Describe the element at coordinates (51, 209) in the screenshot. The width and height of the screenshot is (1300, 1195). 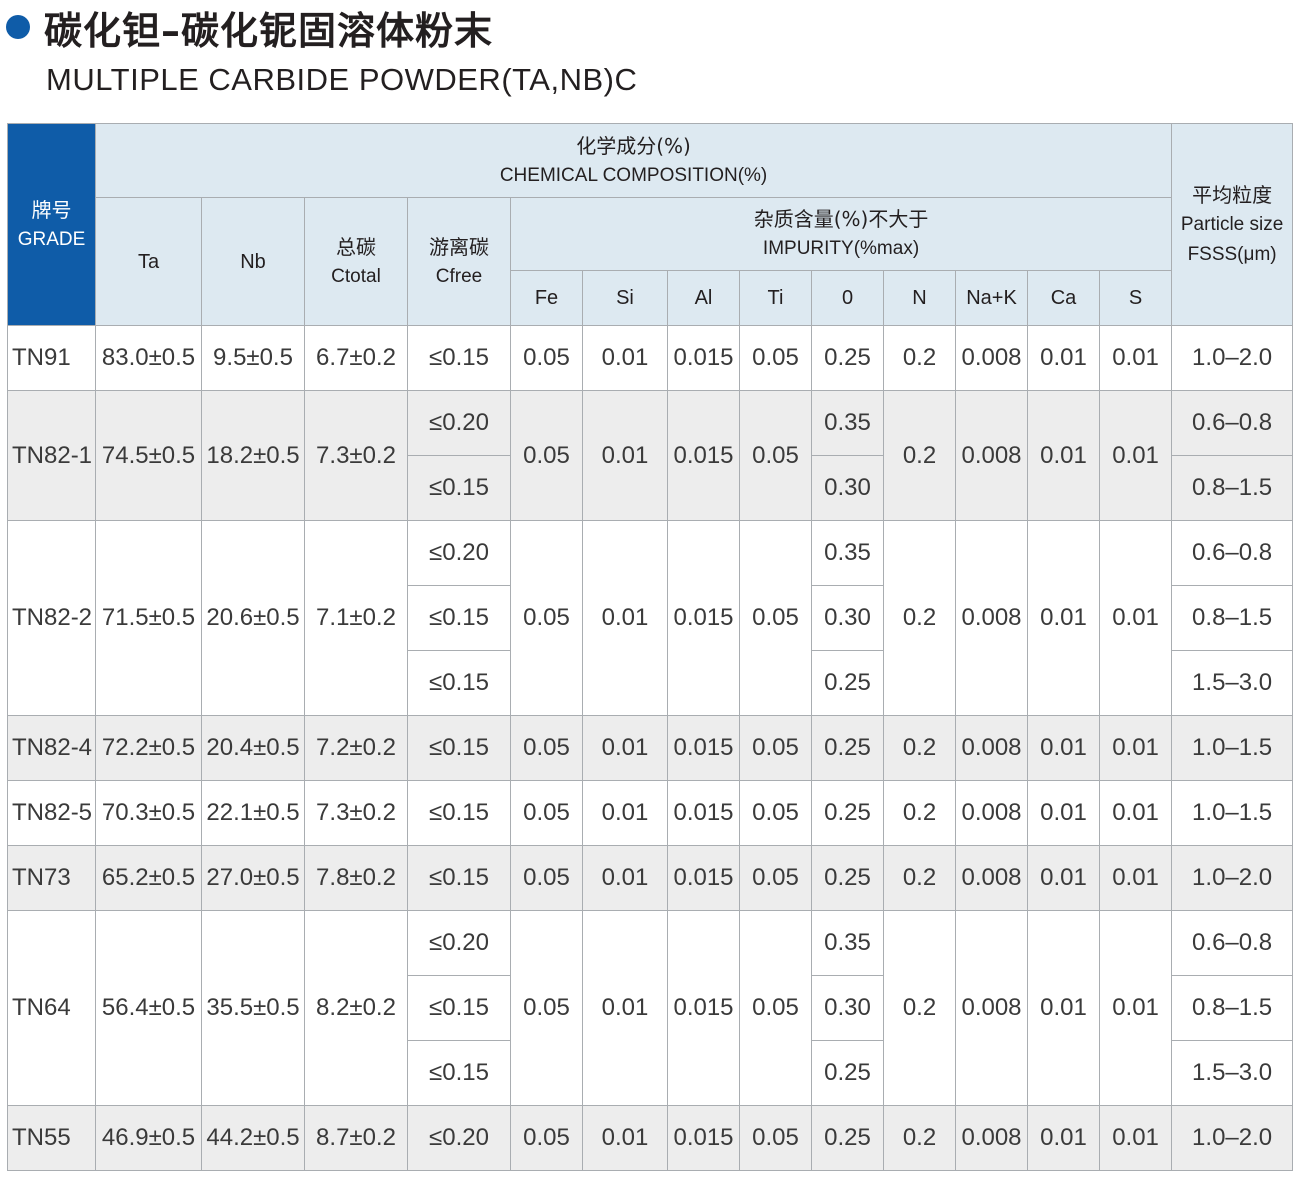
I see `grade-header-zh: 牌号` at that location.